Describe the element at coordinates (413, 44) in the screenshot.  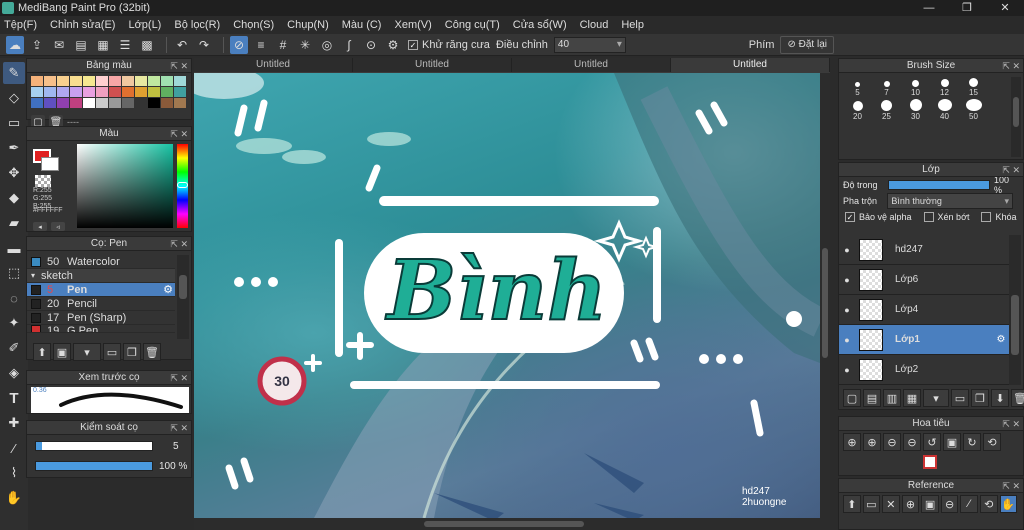
I see `antialias-checkbox: ✓` at that location.